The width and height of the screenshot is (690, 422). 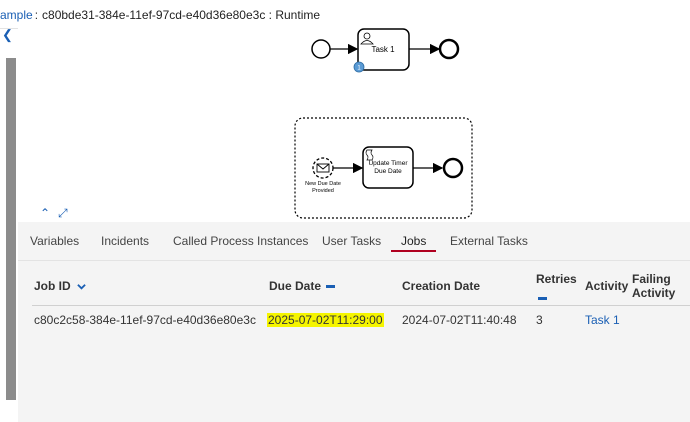 I want to click on creation-date-header-label: Creation Date, so click(x=441, y=286).